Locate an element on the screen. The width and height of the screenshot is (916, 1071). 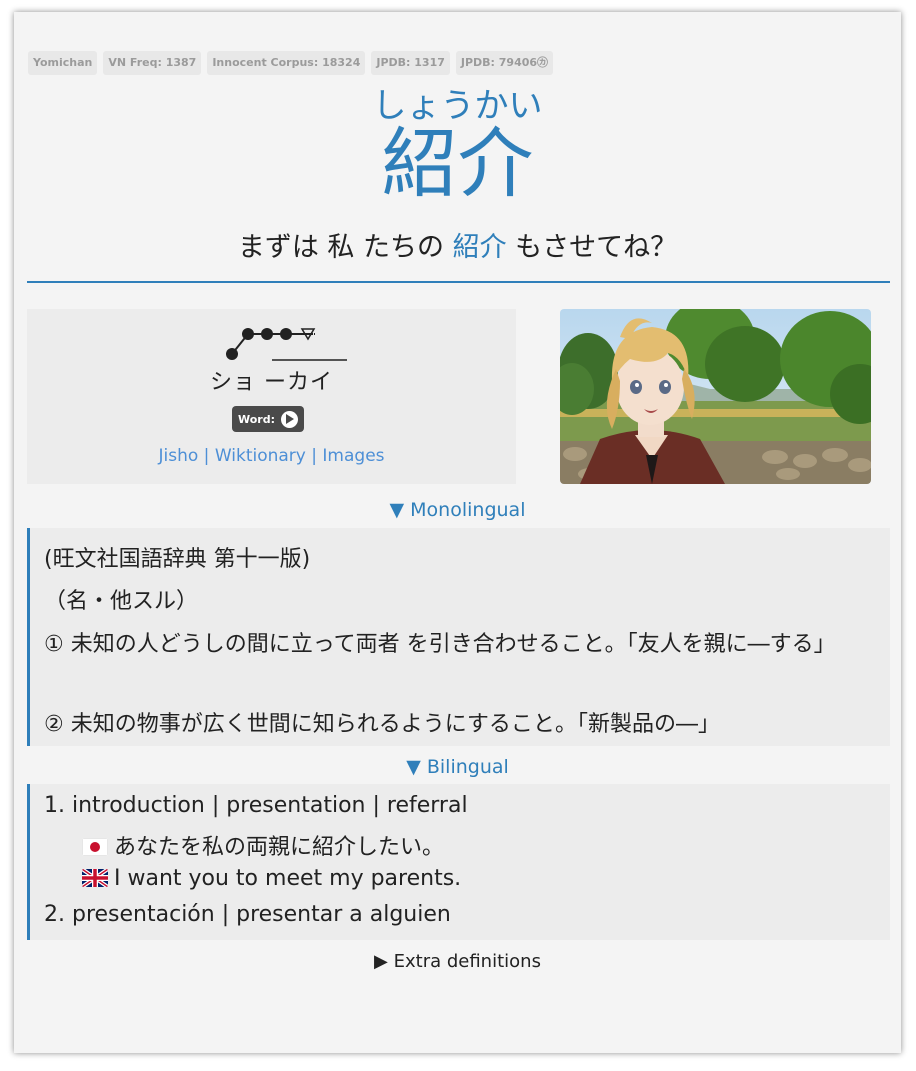
tag-innocent-corpus: Innocent Corpus: 18324 is located at coordinates (286, 63).